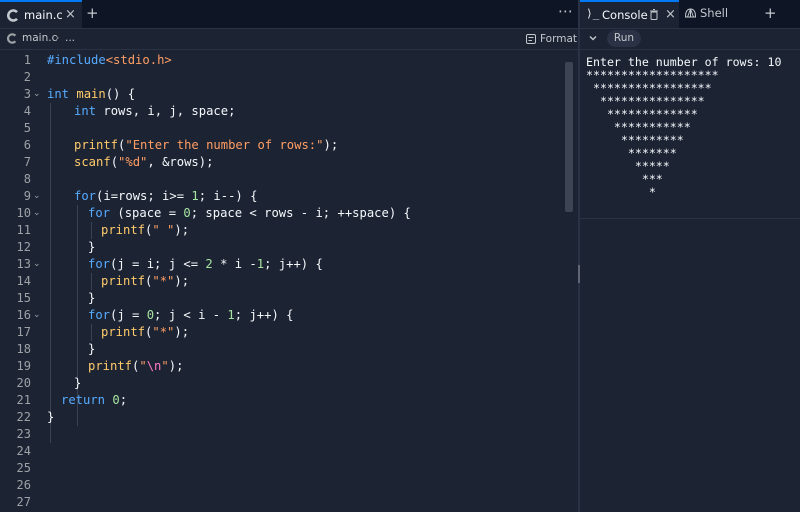 The height and width of the screenshot is (512, 800). Describe the element at coordinates (23, 315) in the screenshot. I see `line-number: 16` at that location.